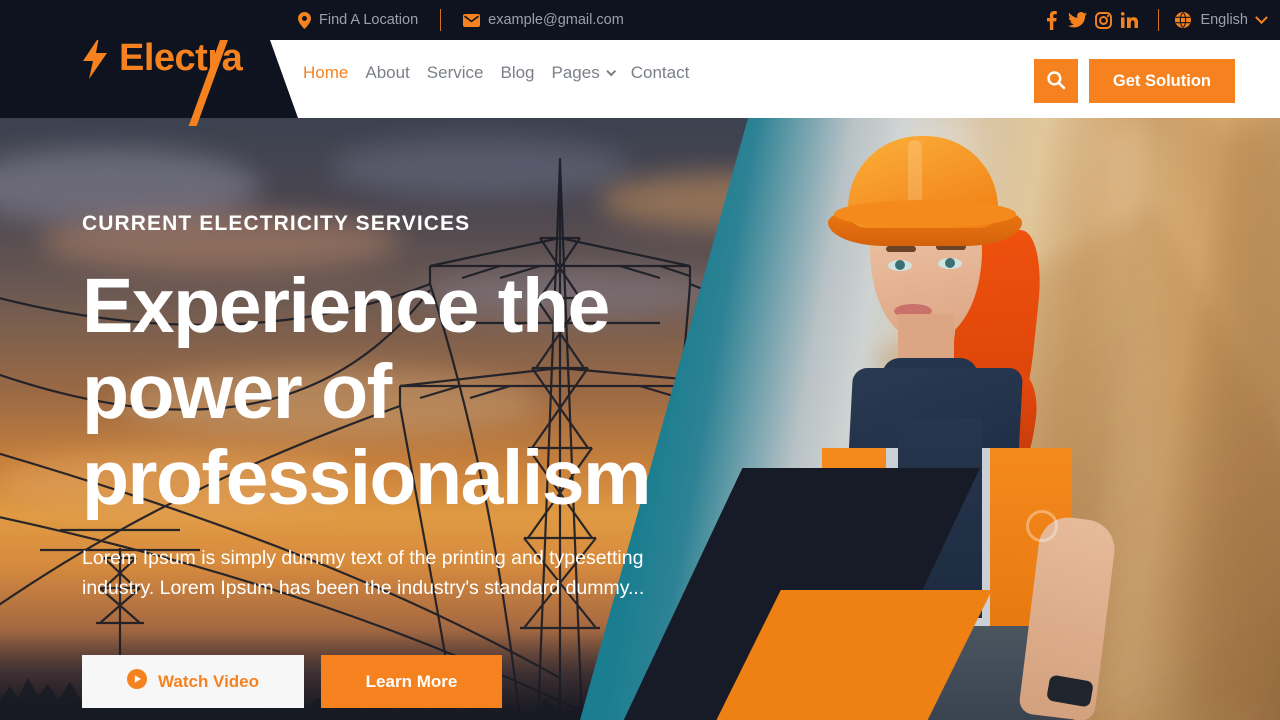  I want to click on hero-heading-line-2: power of, so click(237, 392).